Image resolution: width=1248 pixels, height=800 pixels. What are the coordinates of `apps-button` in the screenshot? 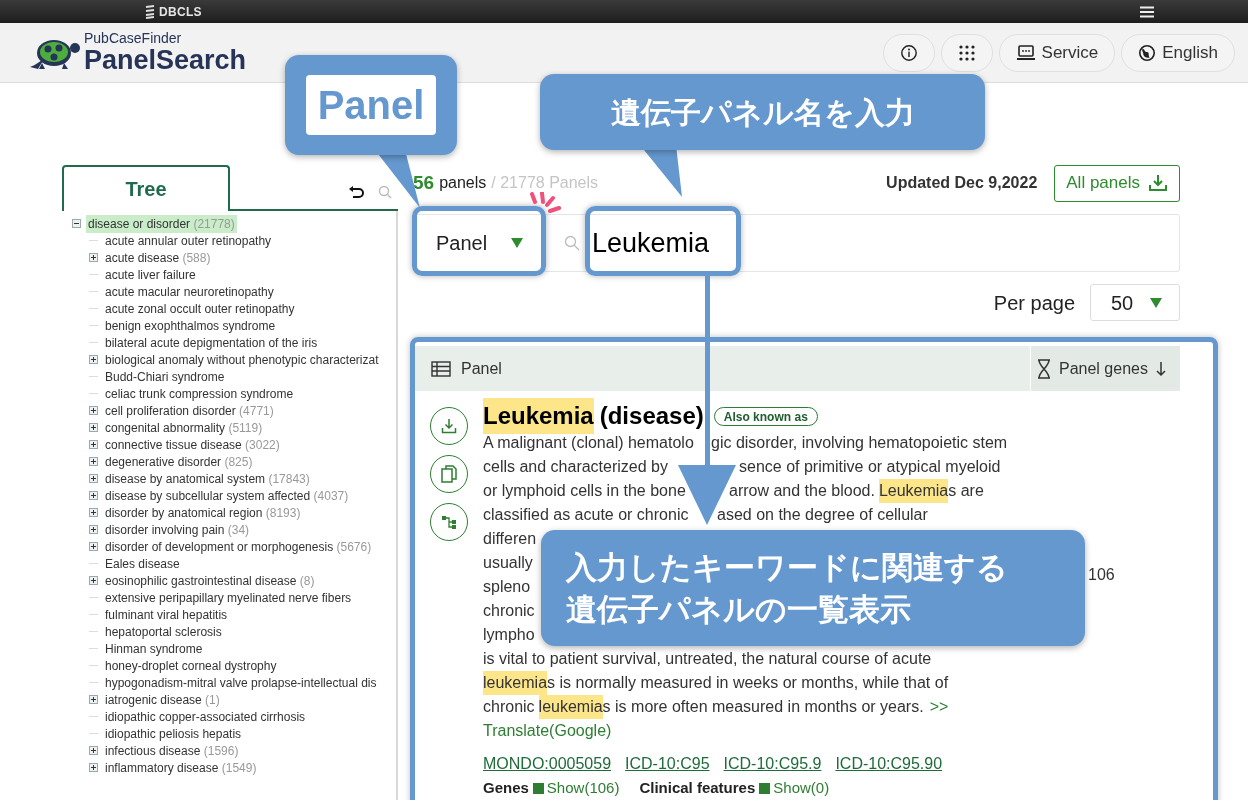 It's located at (966, 52).